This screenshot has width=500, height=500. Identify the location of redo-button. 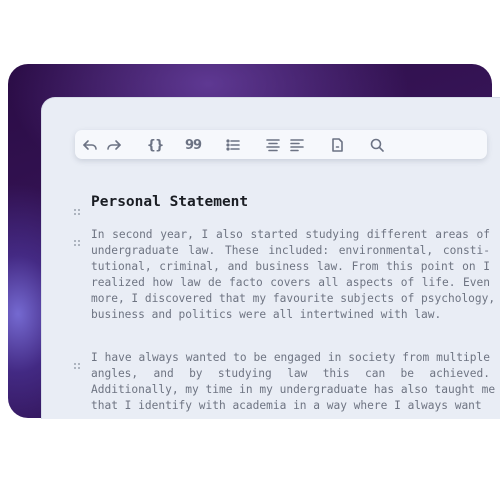
(114, 145).